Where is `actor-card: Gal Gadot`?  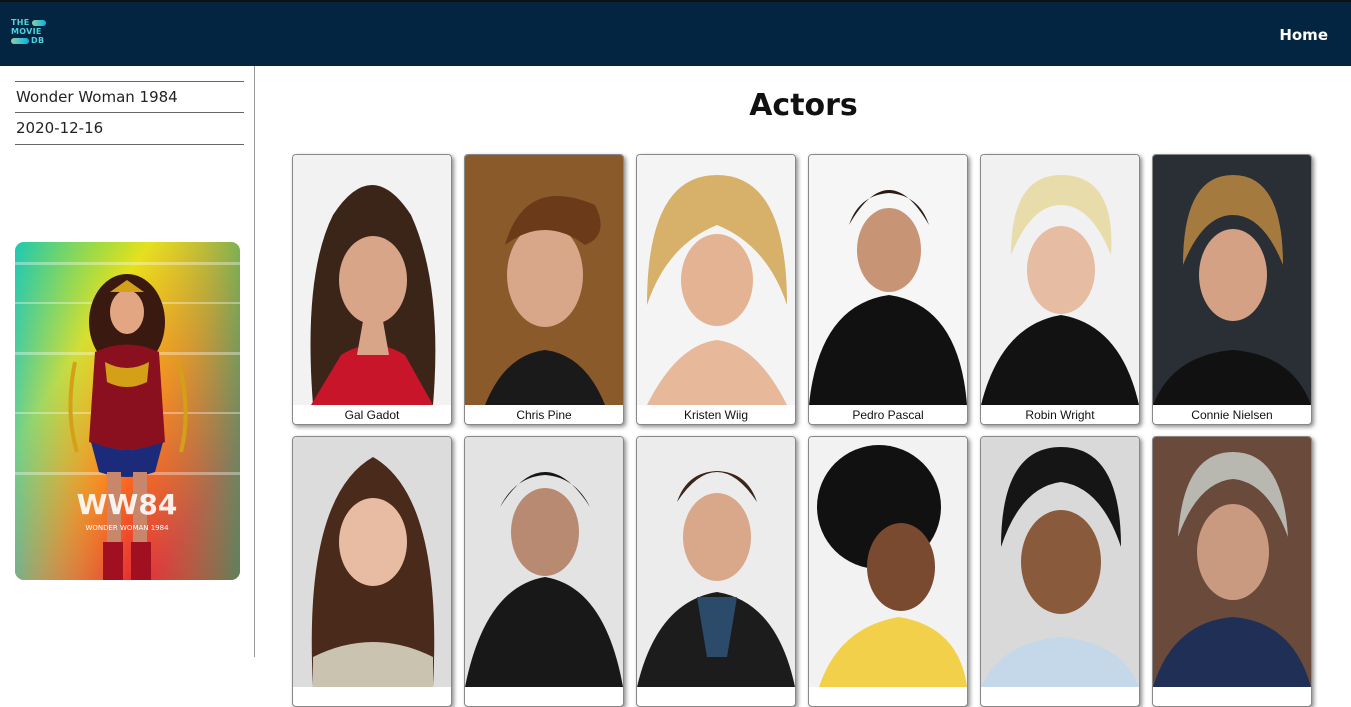 actor-card: Gal Gadot is located at coordinates (372, 289).